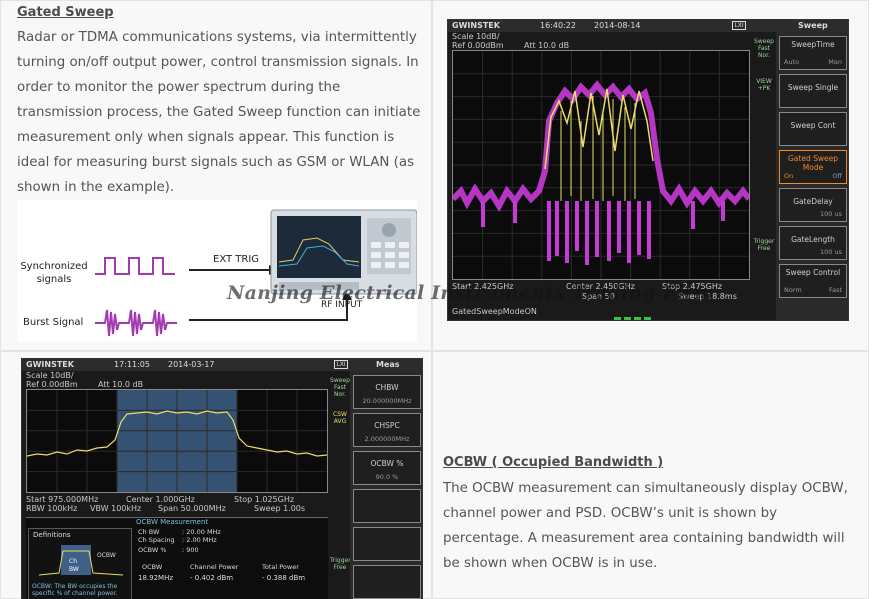 The image size is (883, 599). I want to click on softkey-label: Sweep Single, so click(813, 87).